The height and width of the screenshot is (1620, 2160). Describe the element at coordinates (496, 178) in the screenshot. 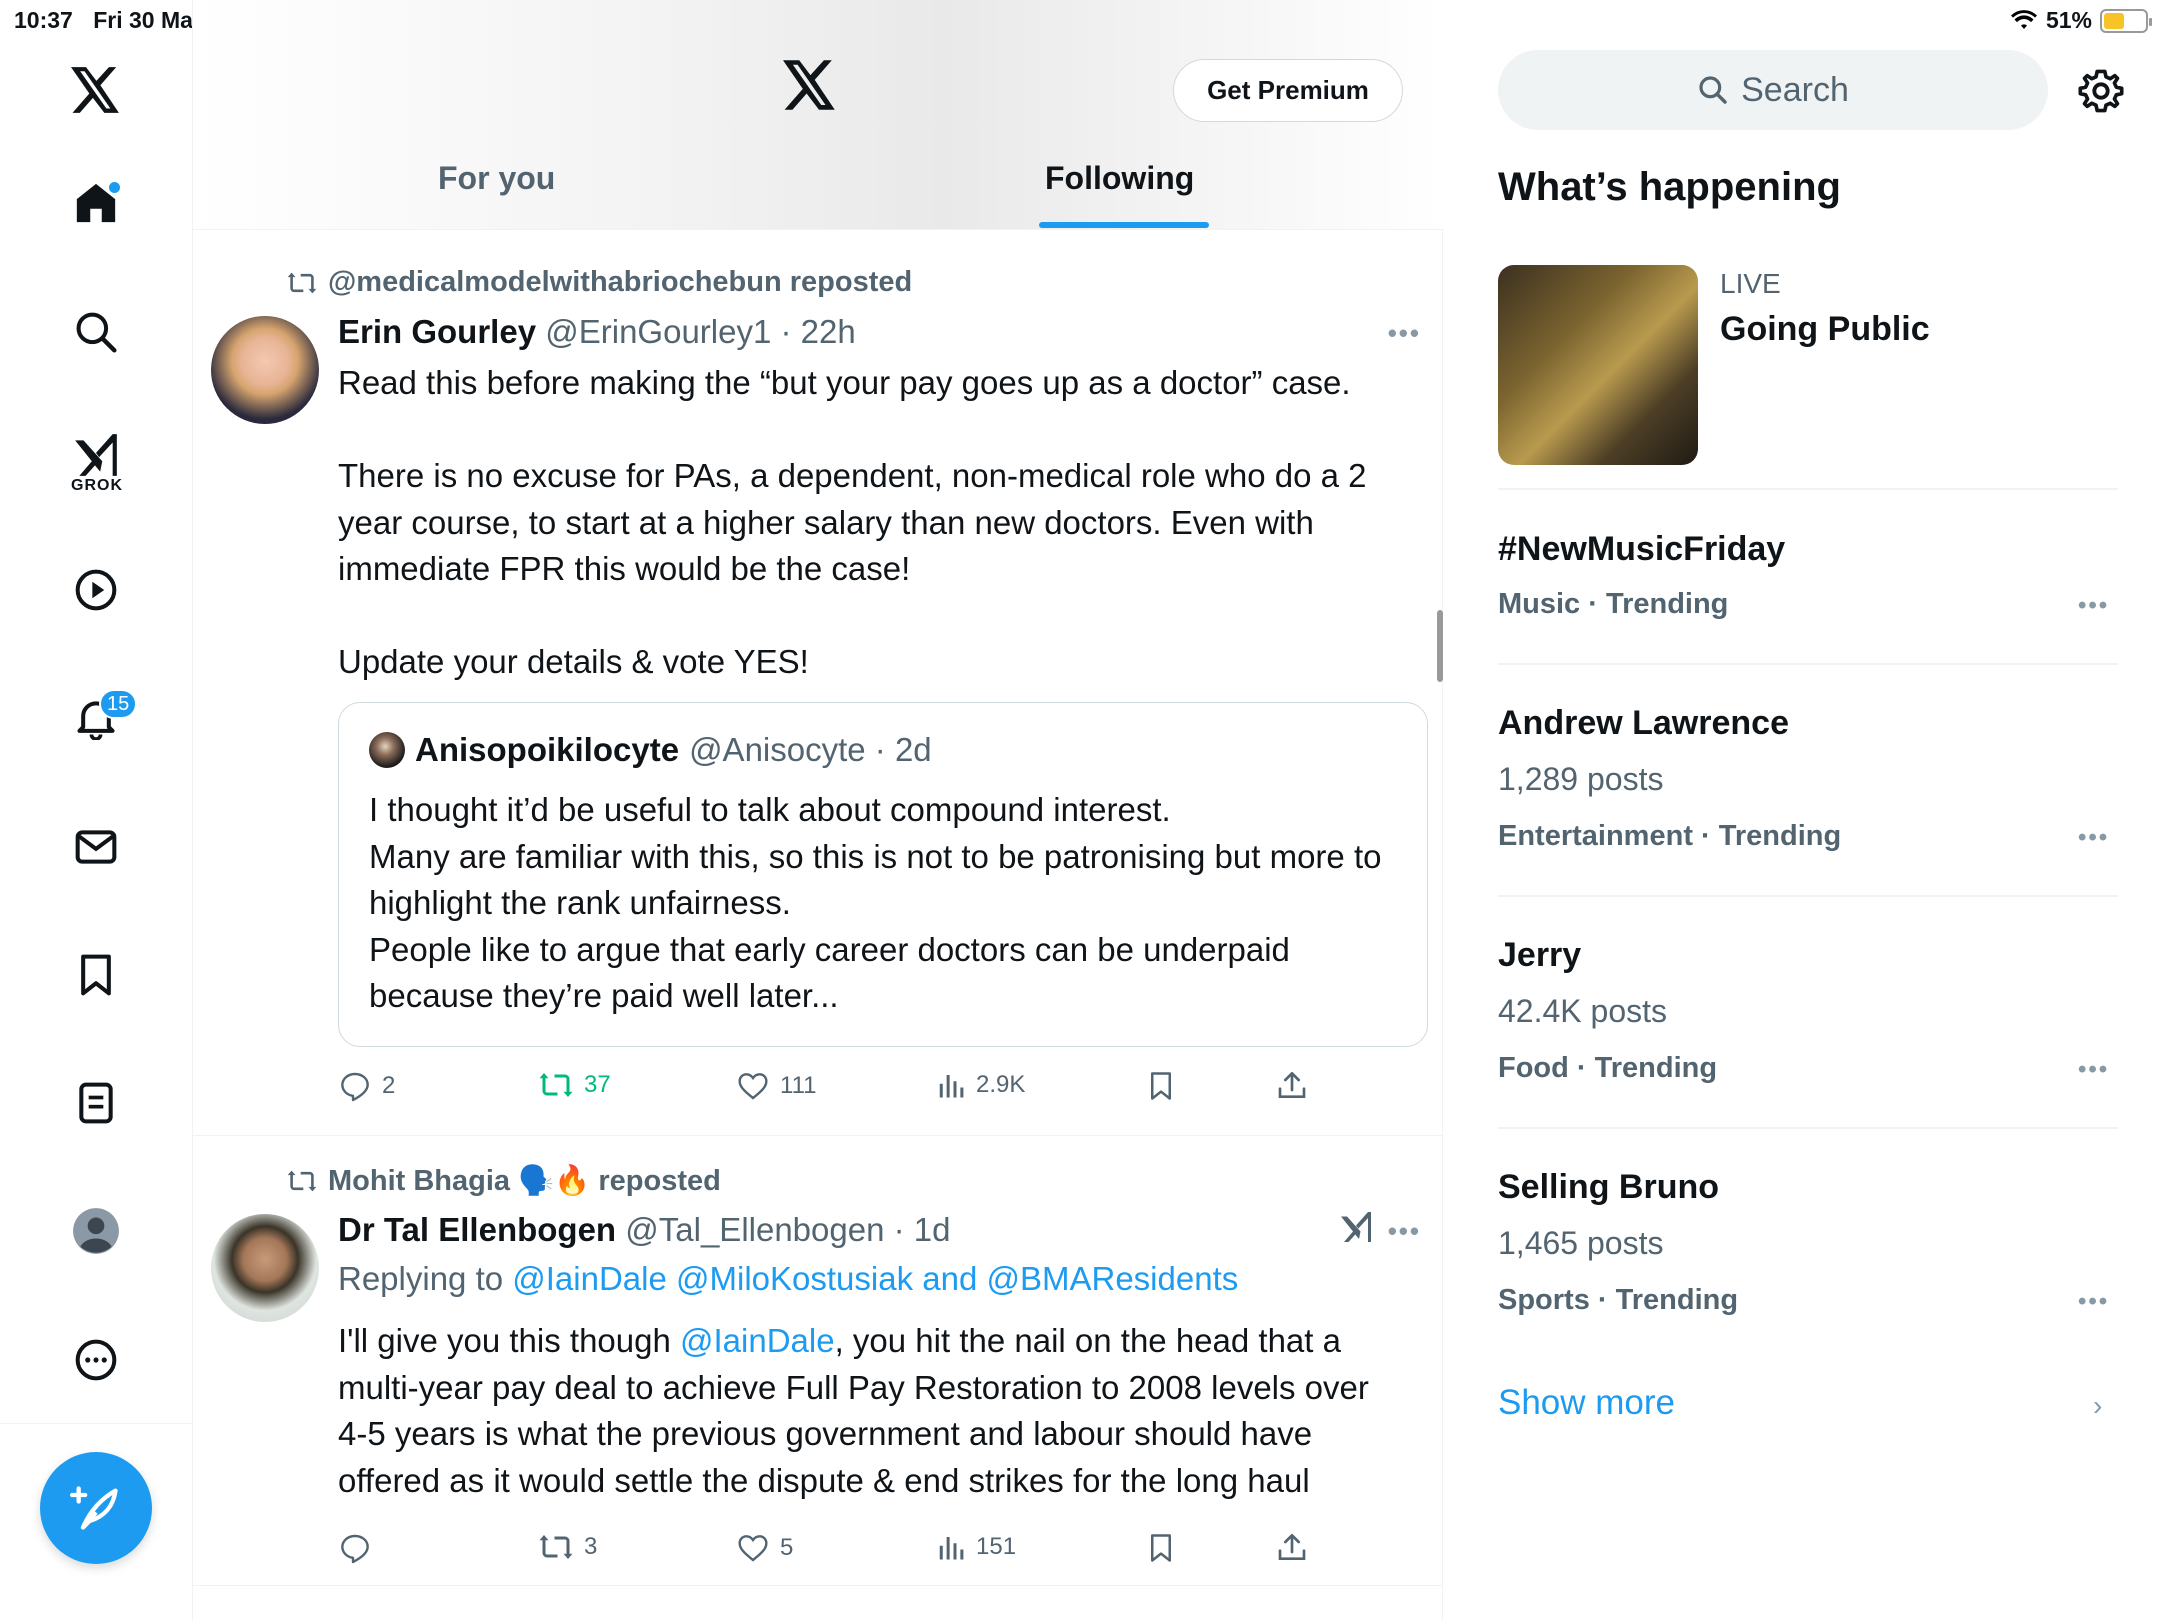

I see `tab-for-you: For you` at that location.